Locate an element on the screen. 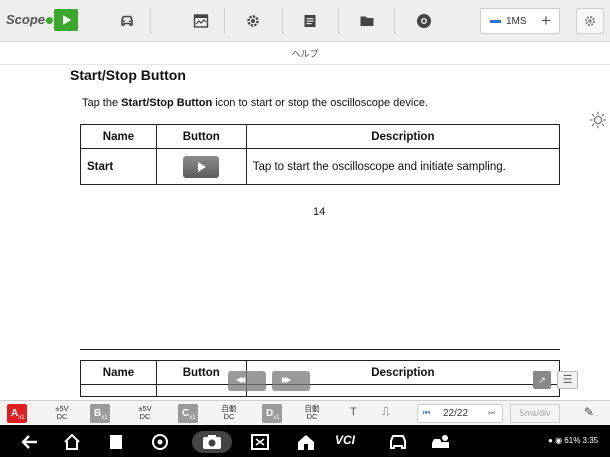 The image size is (610, 457). list-icon: ☰ is located at coordinates (567, 380).